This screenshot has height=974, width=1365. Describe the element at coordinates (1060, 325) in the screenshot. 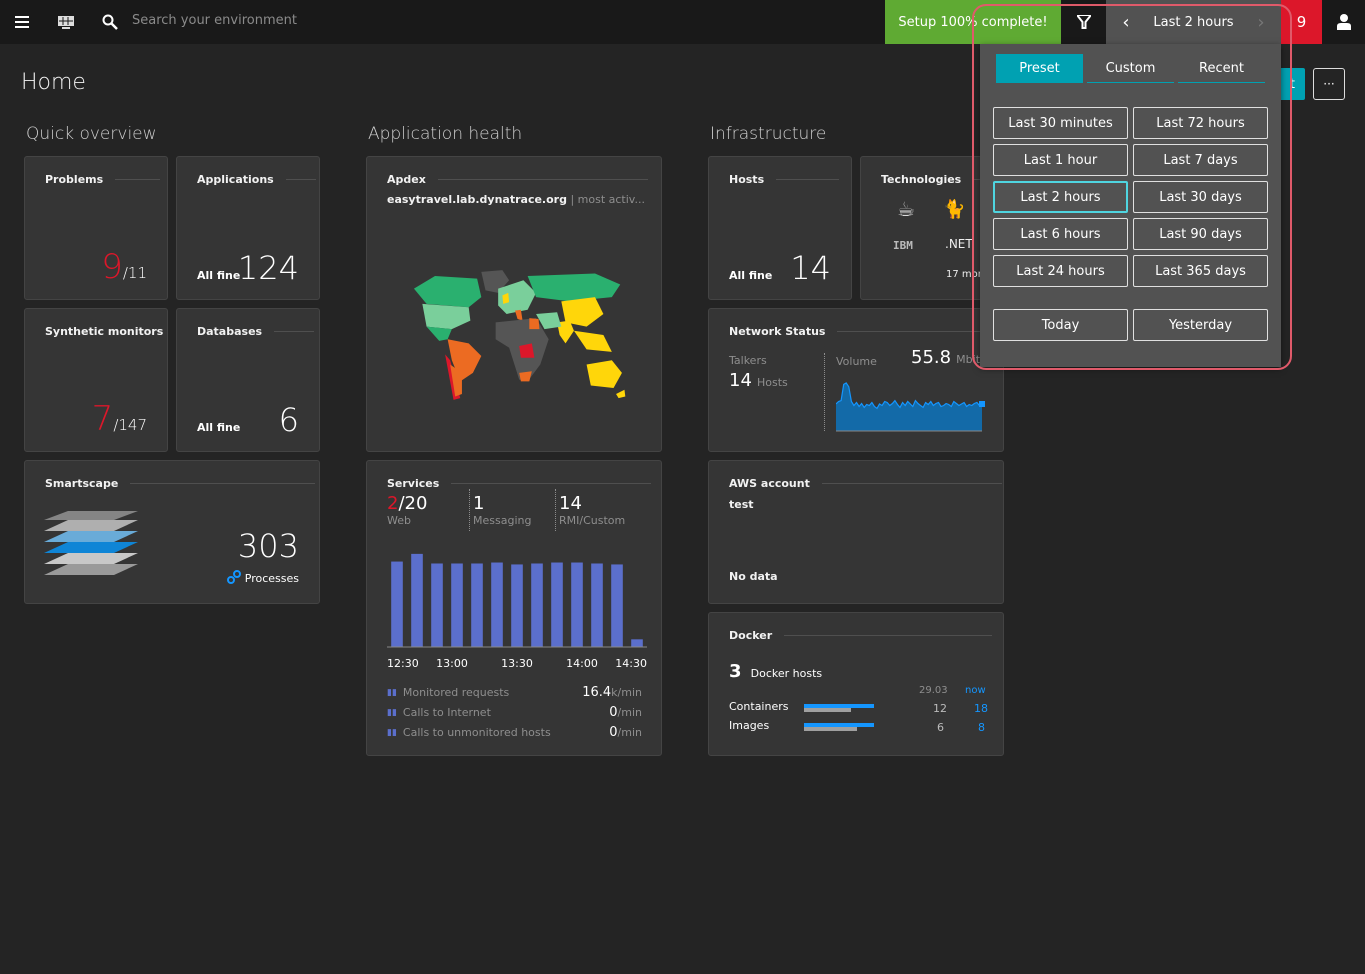

I see `preset-today: Today` at that location.